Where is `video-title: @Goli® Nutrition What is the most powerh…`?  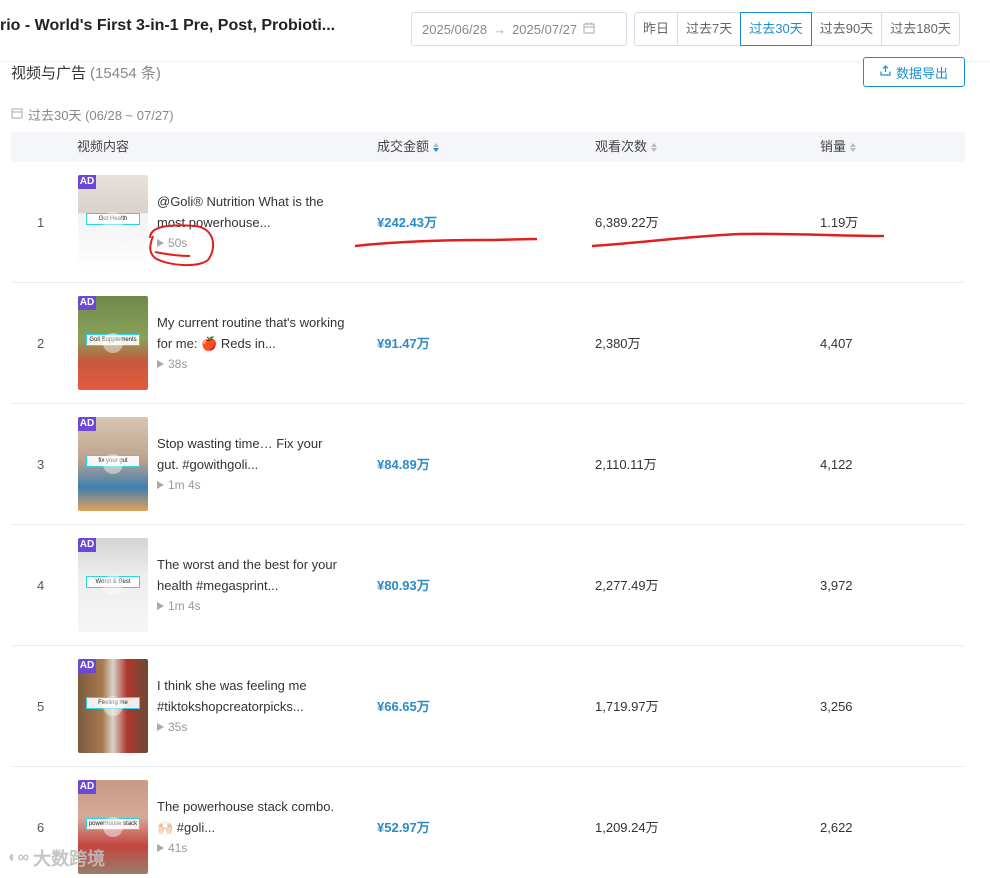 video-title: @Goli® Nutrition What is the most powerh… is located at coordinates (252, 212).